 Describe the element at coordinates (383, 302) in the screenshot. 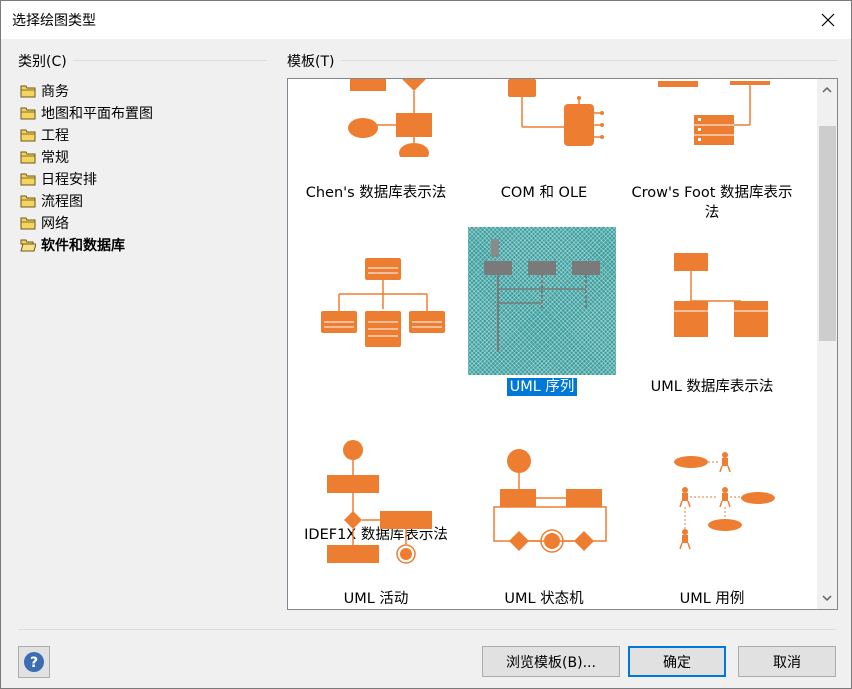

I see `idef1x-thumbnail` at that location.